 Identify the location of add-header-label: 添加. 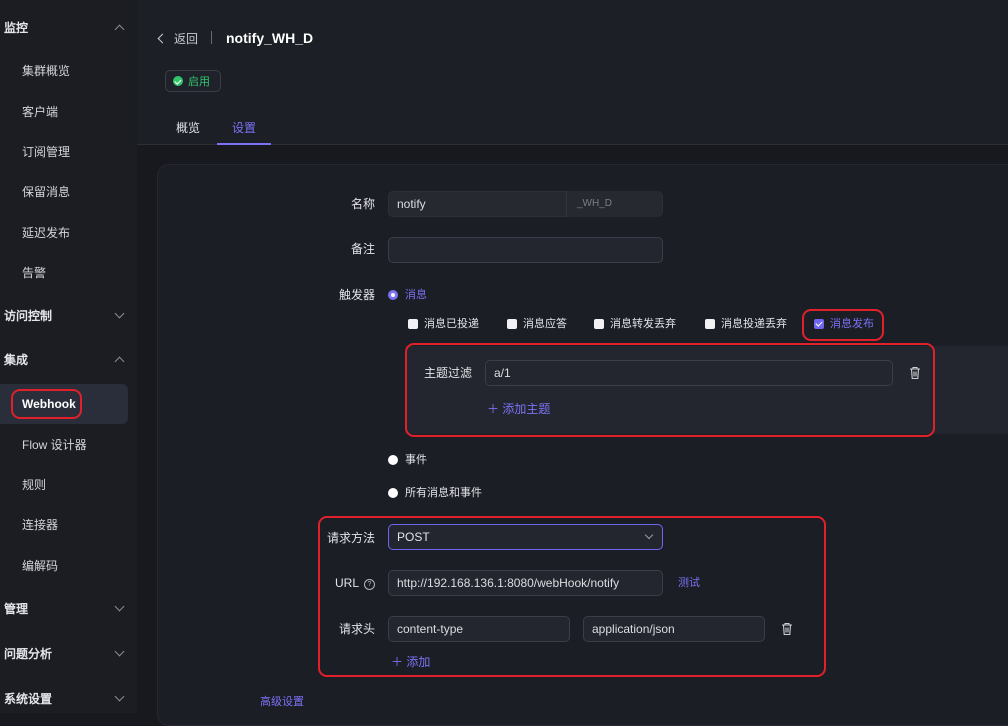
(418, 662).